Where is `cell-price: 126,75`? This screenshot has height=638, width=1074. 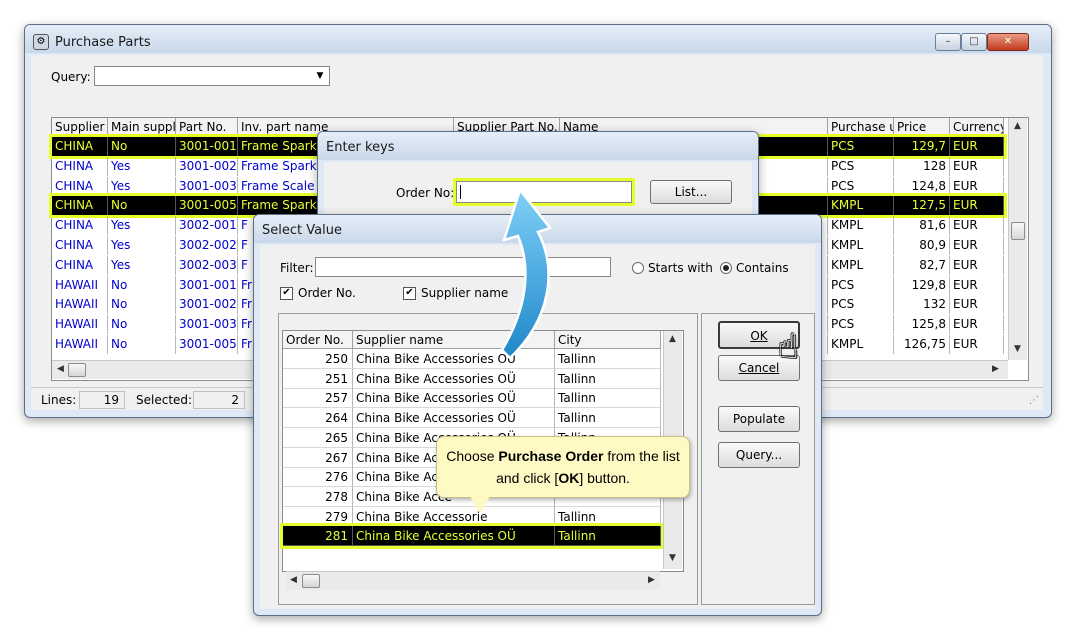 cell-price: 126,75 is located at coordinates (922, 344).